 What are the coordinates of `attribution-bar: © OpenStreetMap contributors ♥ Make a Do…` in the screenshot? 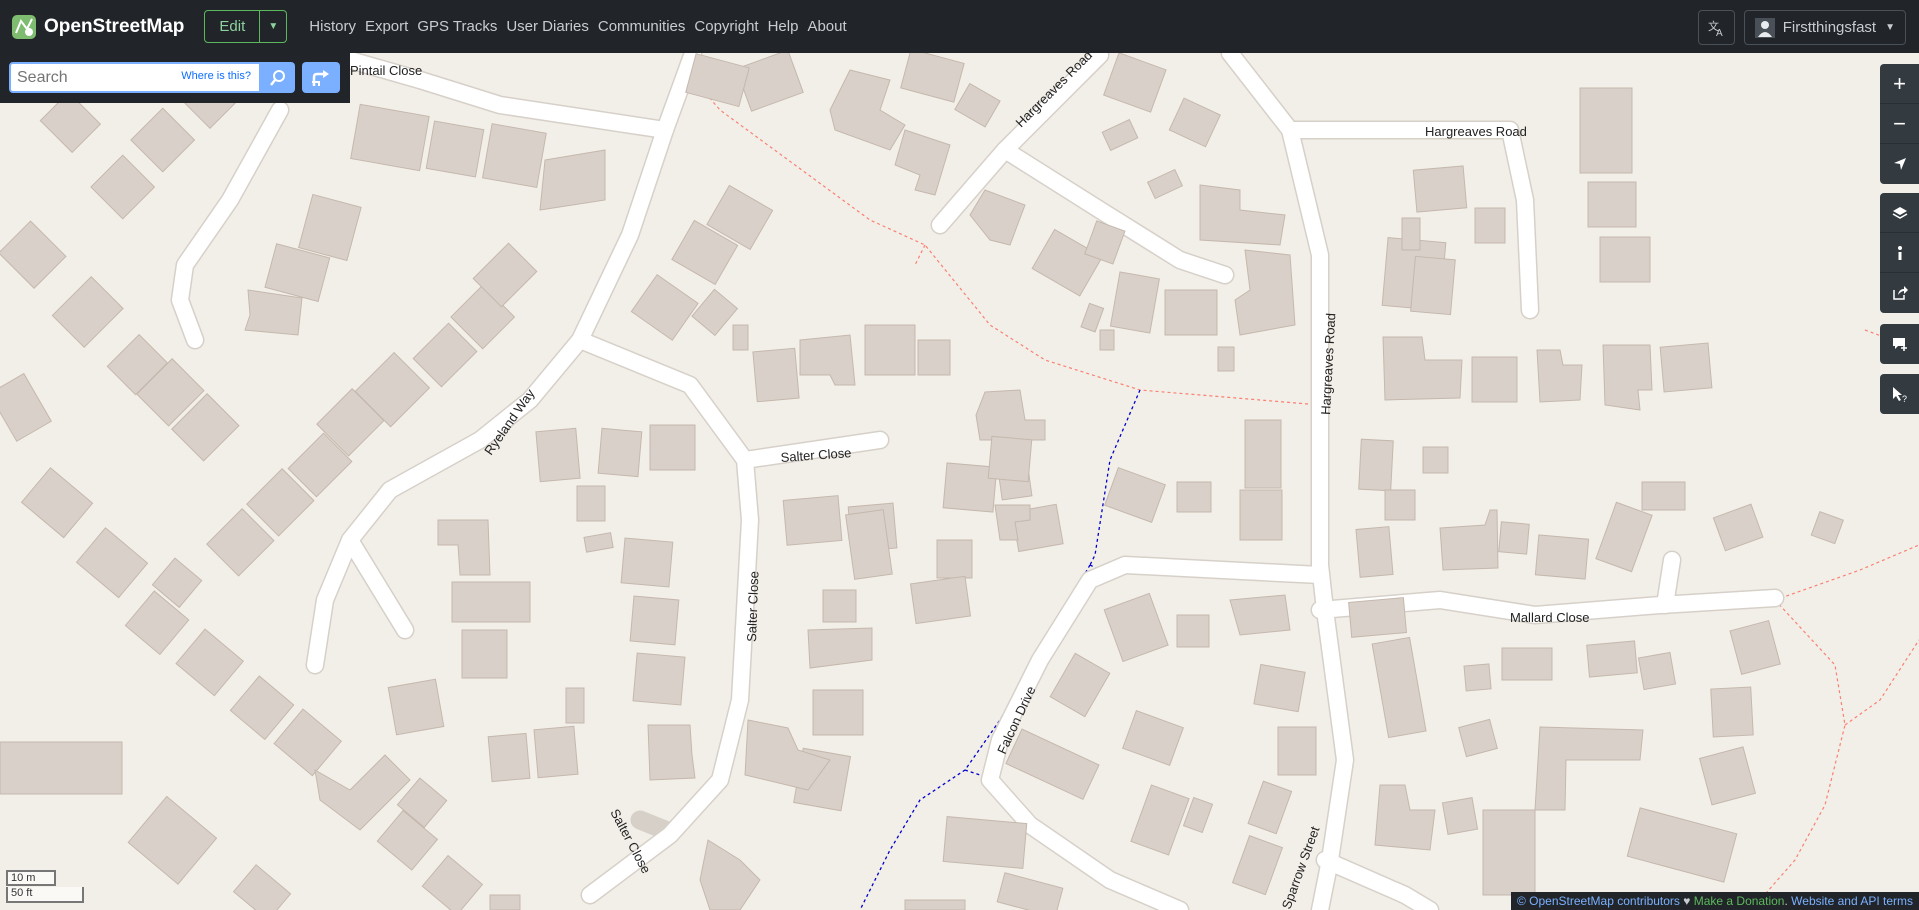 It's located at (1715, 901).